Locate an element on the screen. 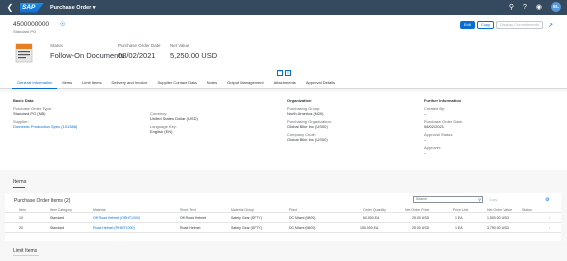  material-link: Off Road Helmet (ORHT1000) is located at coordinates (116, 218).